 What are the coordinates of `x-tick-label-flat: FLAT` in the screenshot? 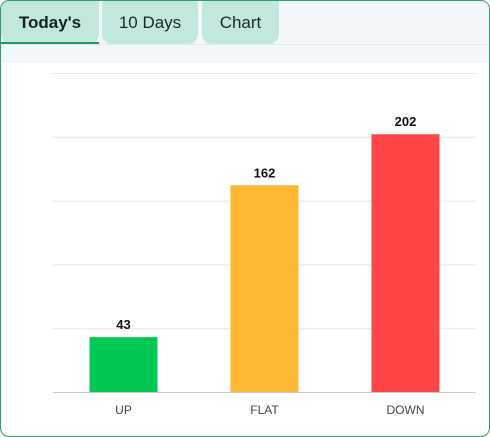 It's located at (264, 410).